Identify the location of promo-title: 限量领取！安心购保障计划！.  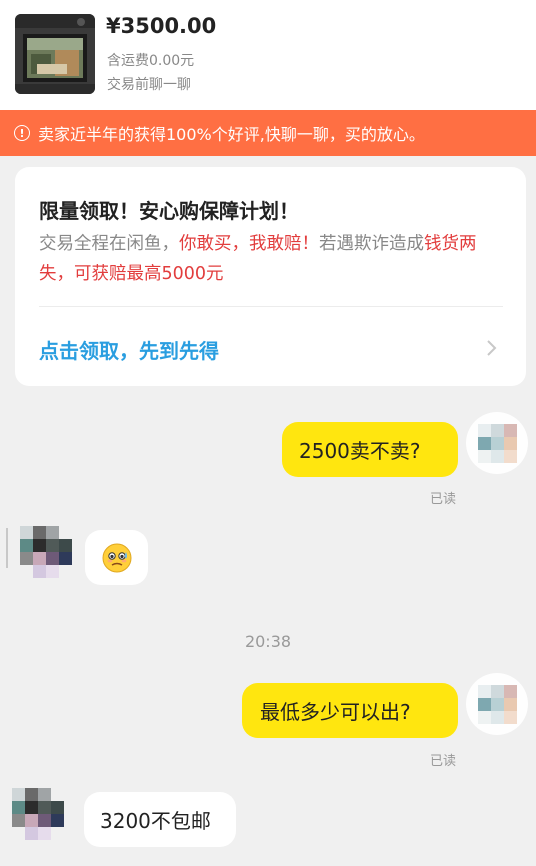
(169, 211).